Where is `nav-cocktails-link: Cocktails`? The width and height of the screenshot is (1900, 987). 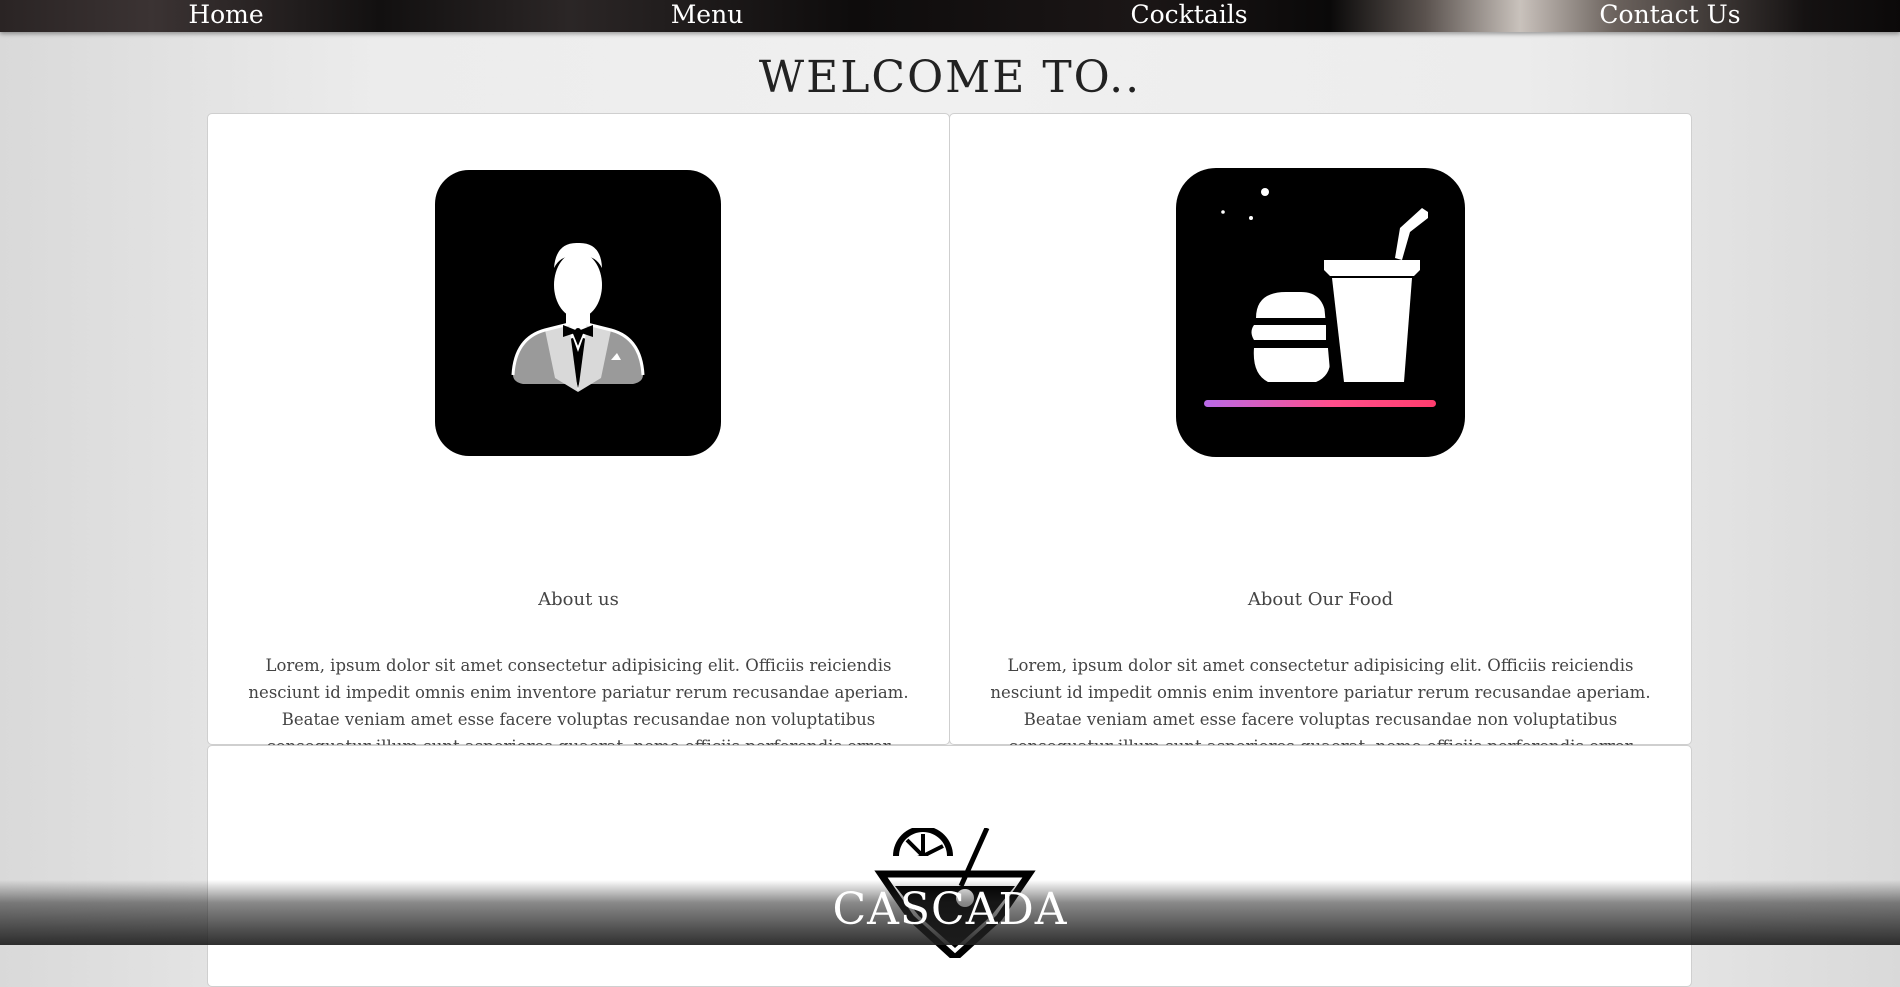
nav-cocktails-link: Cocktails is located at coordinates (1188, 15).